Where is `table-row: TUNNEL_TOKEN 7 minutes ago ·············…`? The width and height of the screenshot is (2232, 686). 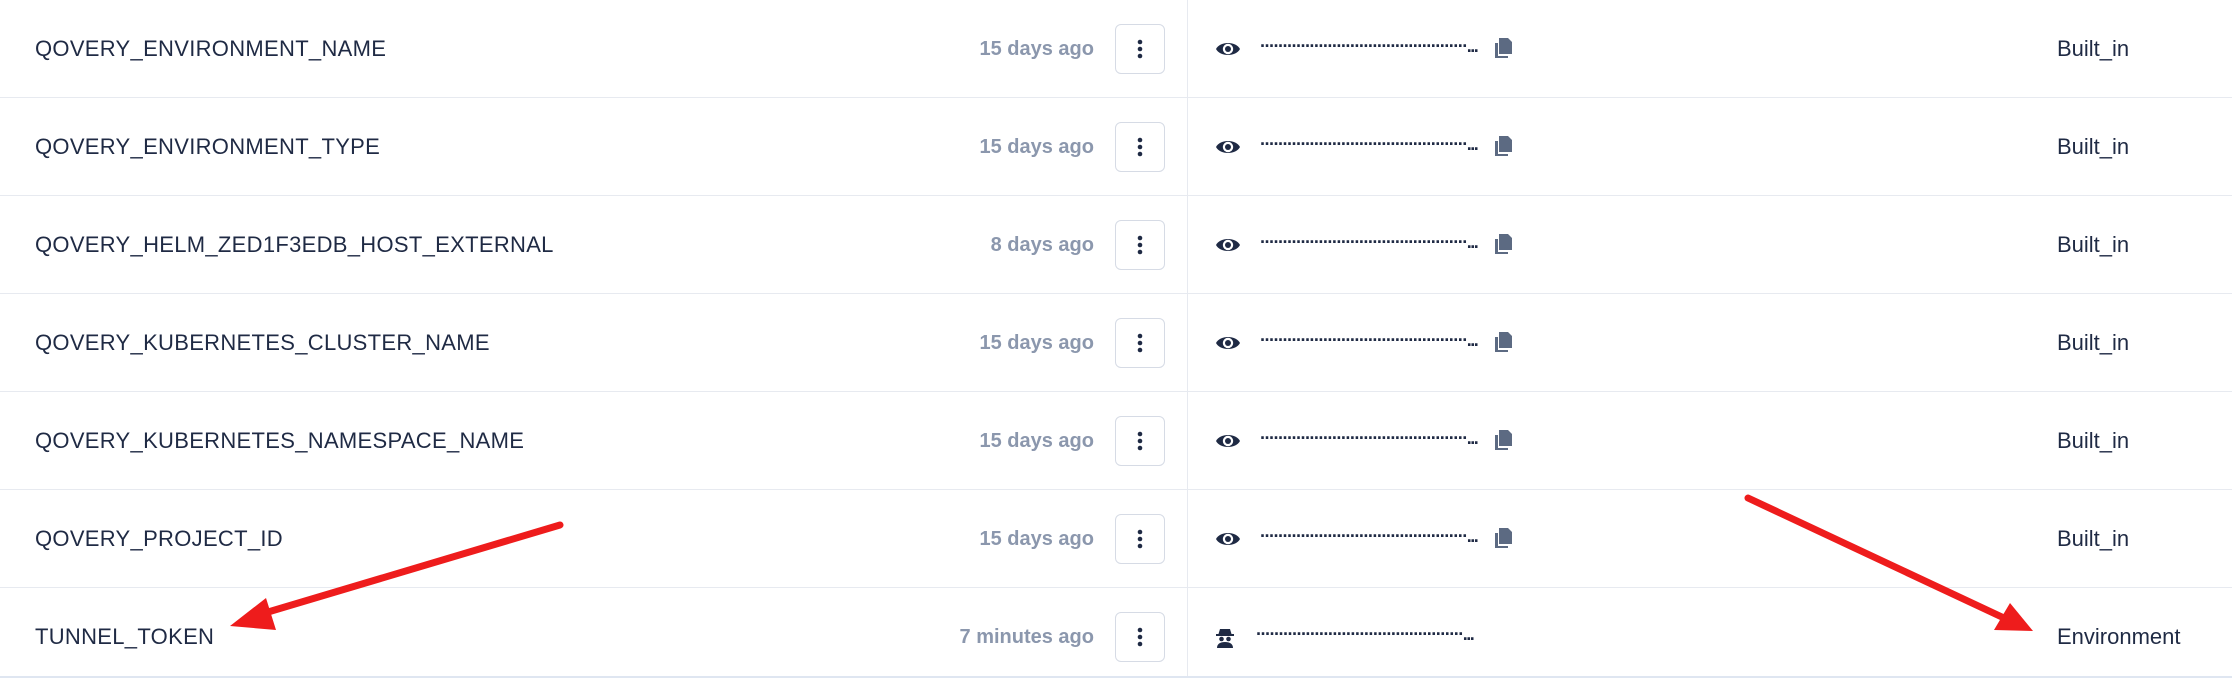 table-row: TUNNEL_TOKEN 7 minutes ago ·············… is located at coordinates (1116, 633).